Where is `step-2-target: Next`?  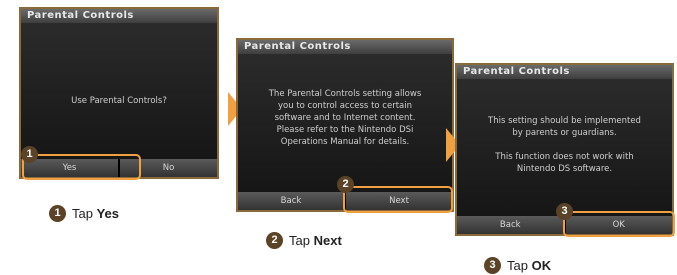
step-2-target: Next is located at coordinates (327, 240).